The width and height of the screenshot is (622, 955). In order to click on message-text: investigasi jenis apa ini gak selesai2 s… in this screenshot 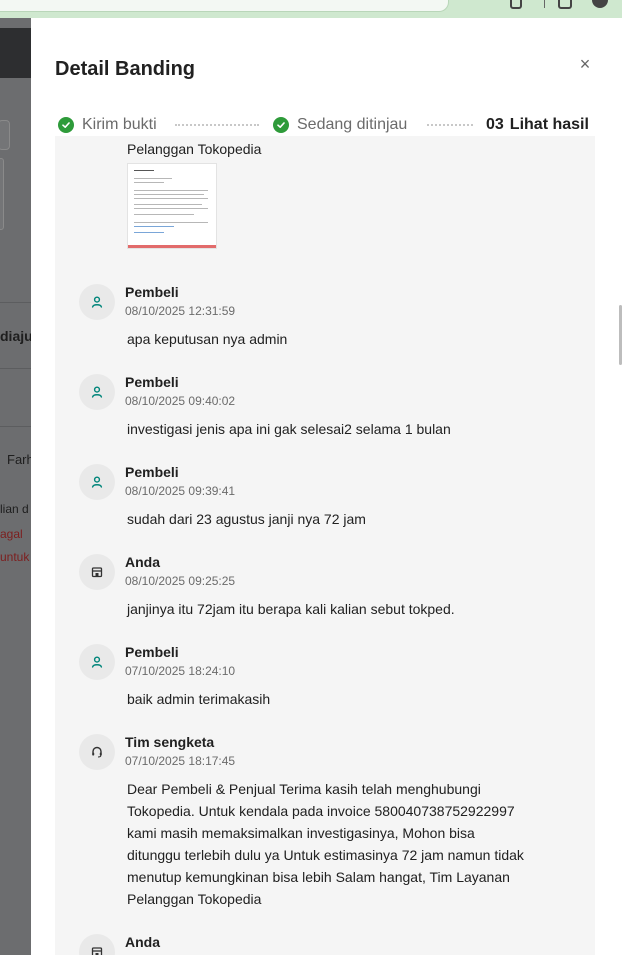, I will do `click(289, 429)`.